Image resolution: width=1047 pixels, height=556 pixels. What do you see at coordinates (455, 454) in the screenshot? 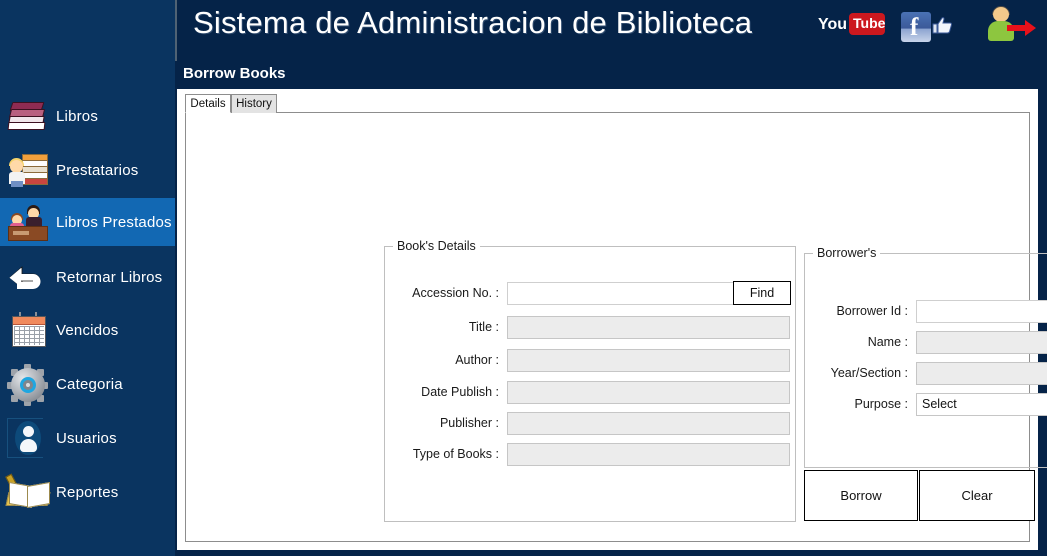
I see `type-of-books-label: Type of Books :` at bounding box center [455, 454].